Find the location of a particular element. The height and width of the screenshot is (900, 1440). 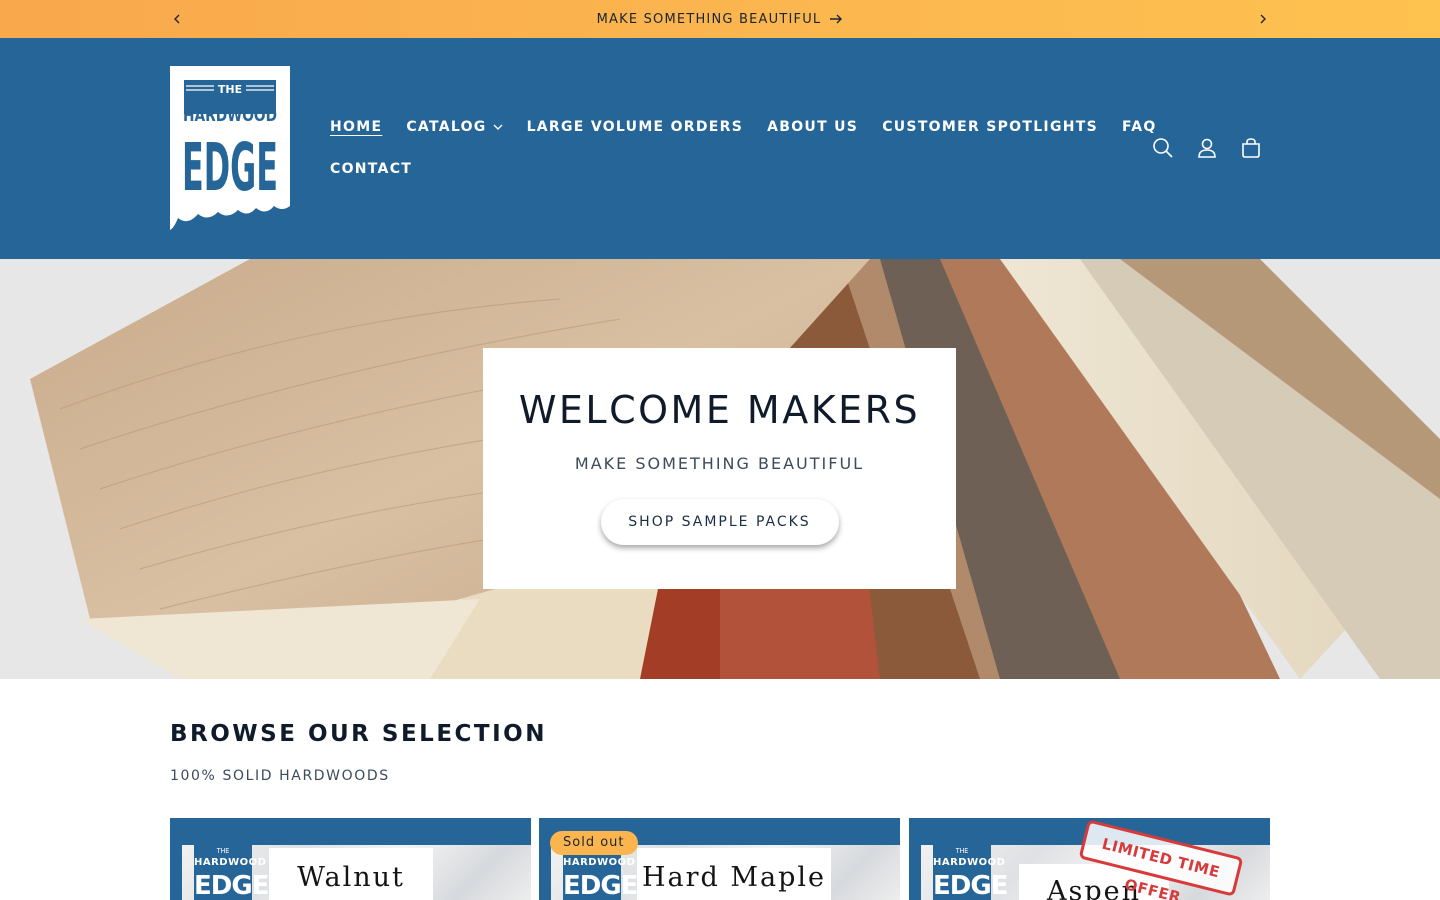

nav-item-home: HOME is located at coordinates (356, 127).